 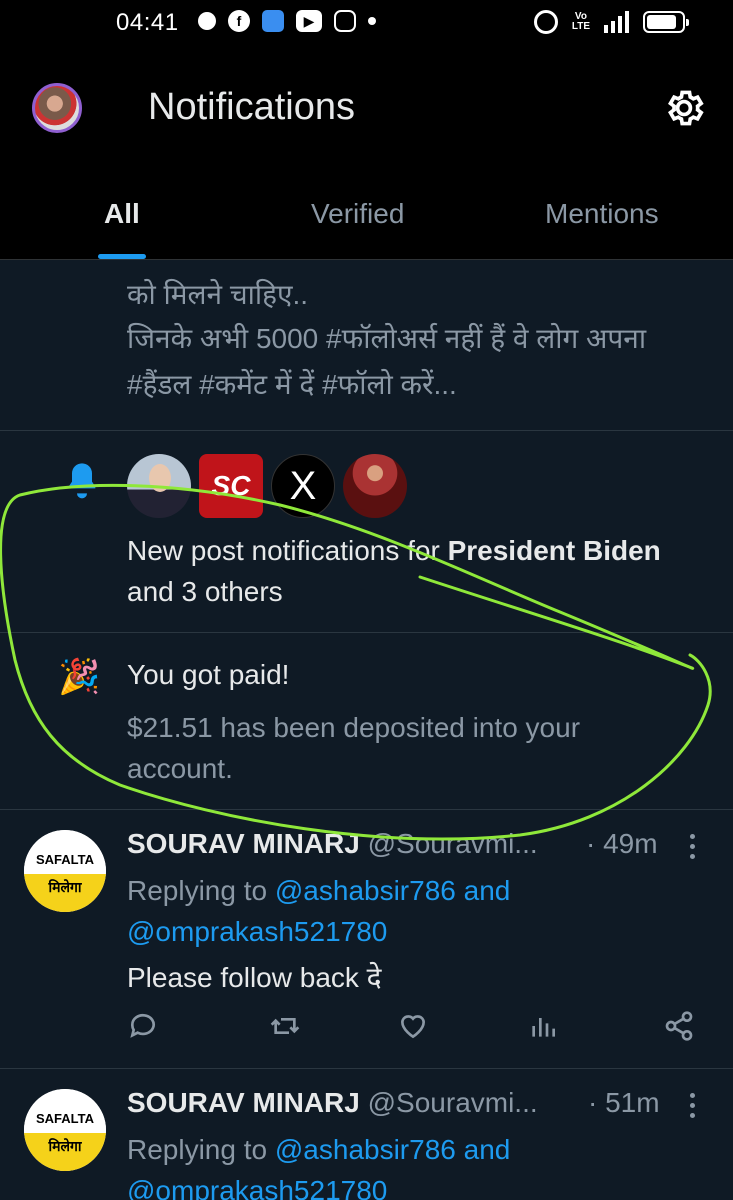 I want to click on like-icon, so click(x=413, y=1026).